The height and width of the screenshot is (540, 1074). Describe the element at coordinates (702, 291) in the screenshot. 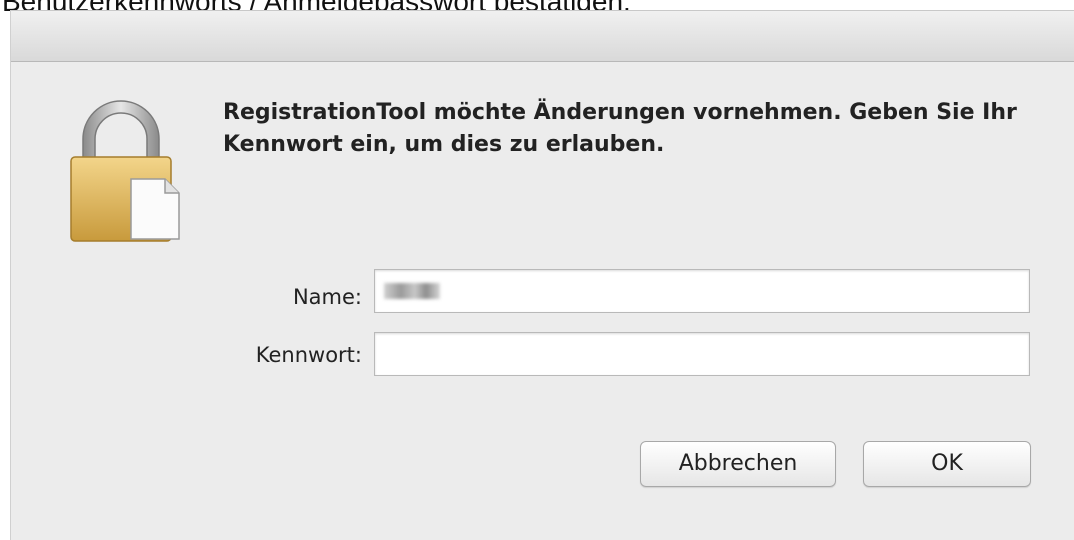

I see `name-field` at that location.